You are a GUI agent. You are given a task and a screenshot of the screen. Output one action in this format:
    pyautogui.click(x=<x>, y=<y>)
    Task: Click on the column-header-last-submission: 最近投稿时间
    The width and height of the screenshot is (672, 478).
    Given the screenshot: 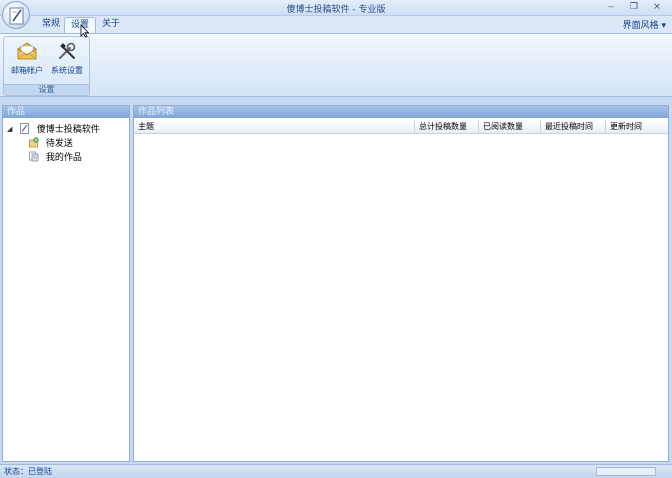 What is the action you would take?
    pyautogui.click(x=573, y=127)
    